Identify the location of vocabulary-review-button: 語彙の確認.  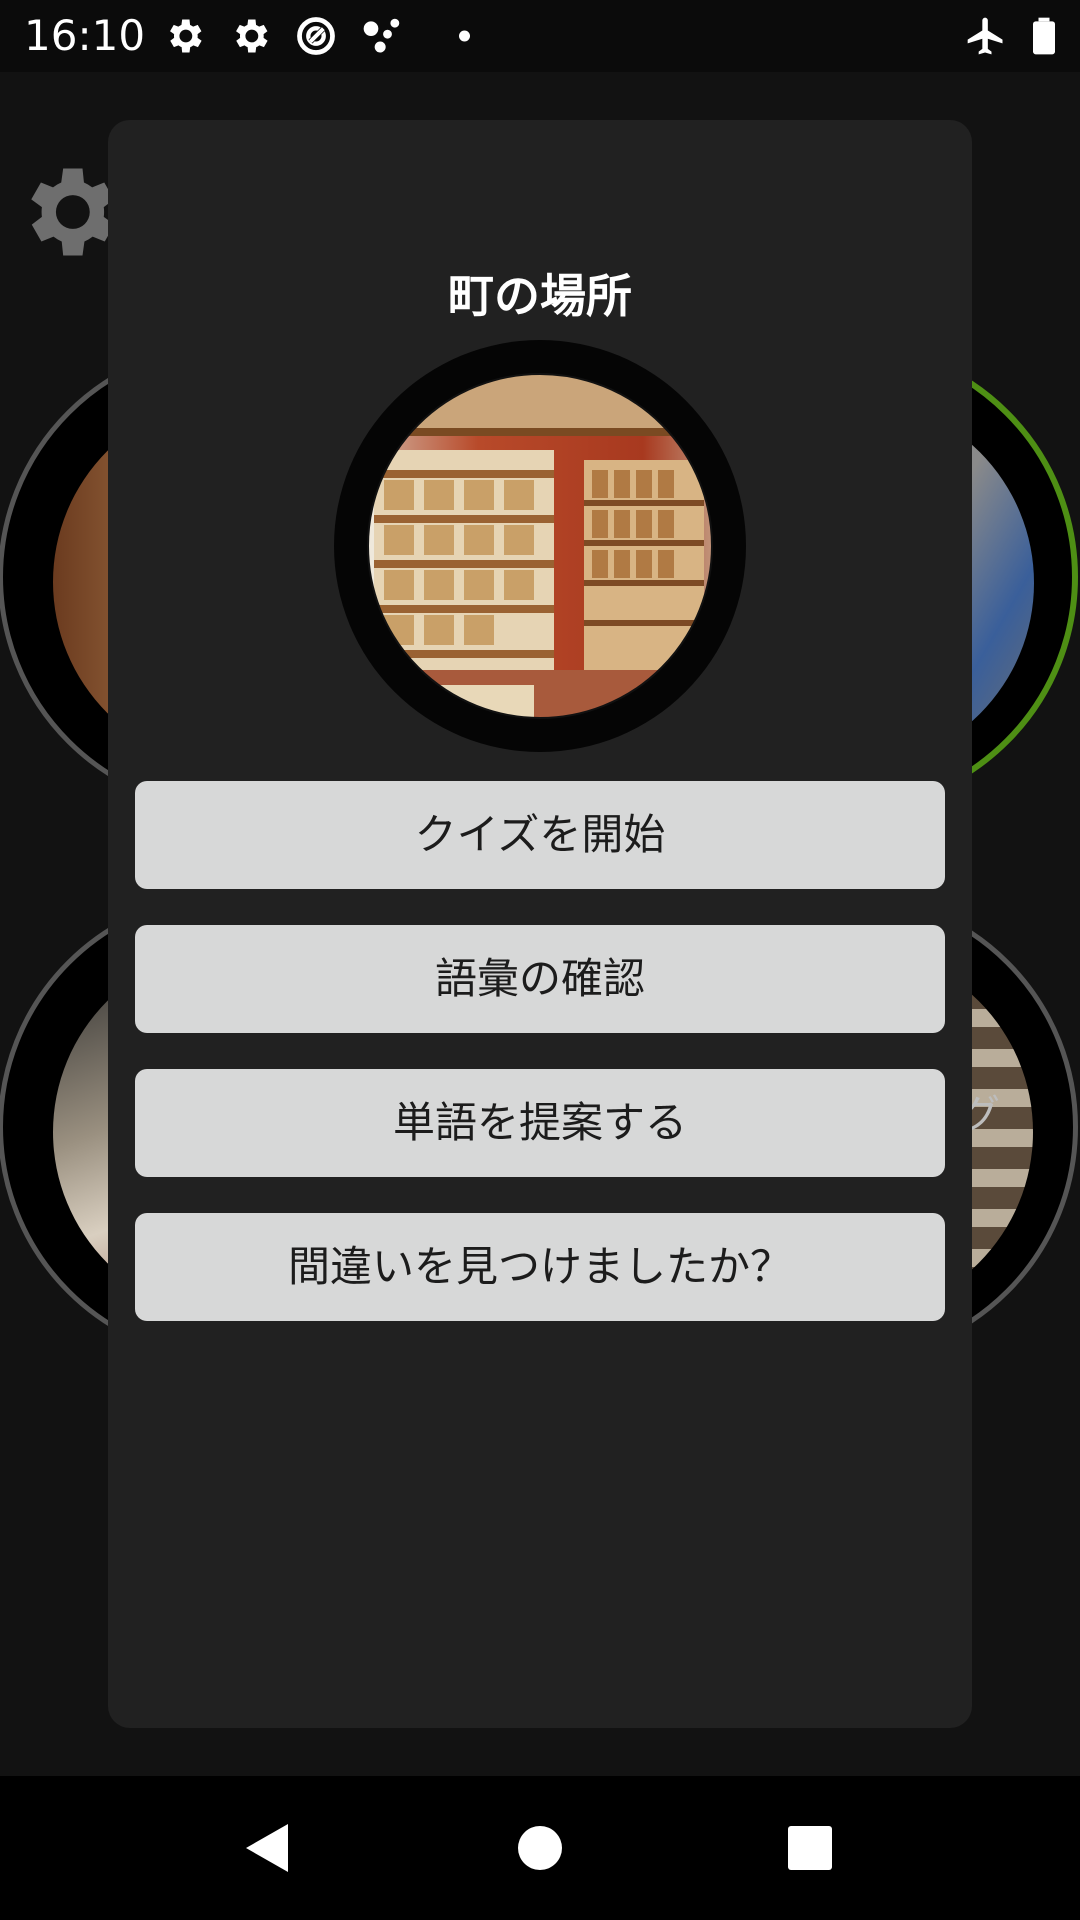
(540, 979).